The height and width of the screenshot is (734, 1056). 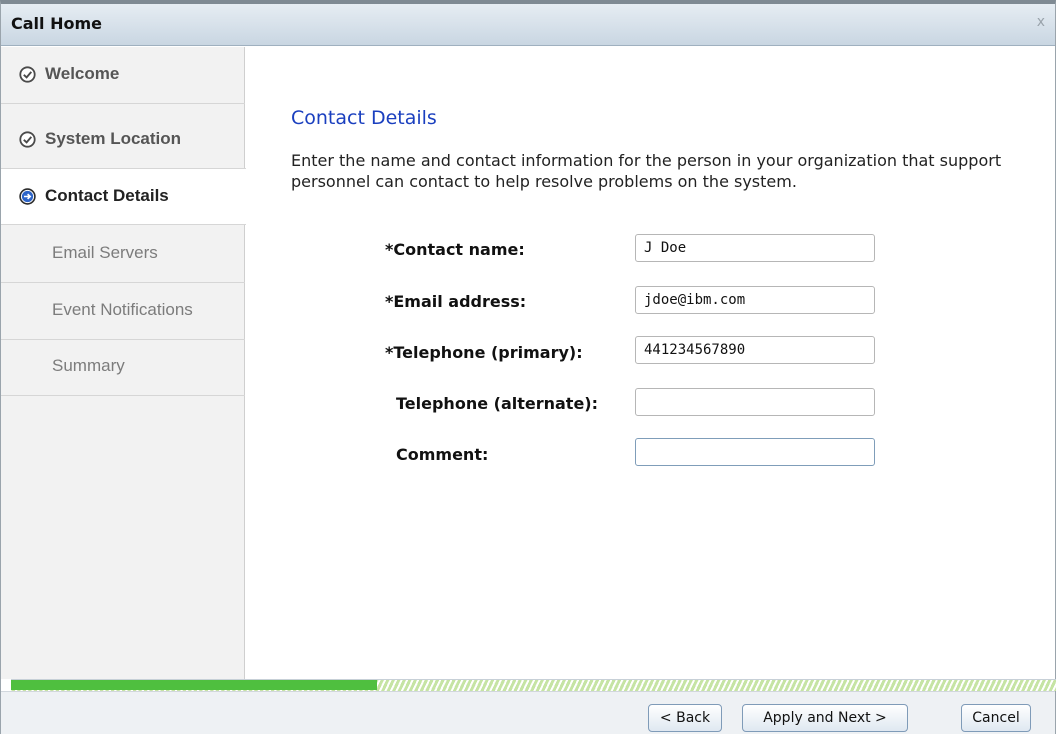 What do you see at coordinates (456, 301) in the screenshot?
I see `email-address-label: *Email address:` at bounding box center [456, 301].